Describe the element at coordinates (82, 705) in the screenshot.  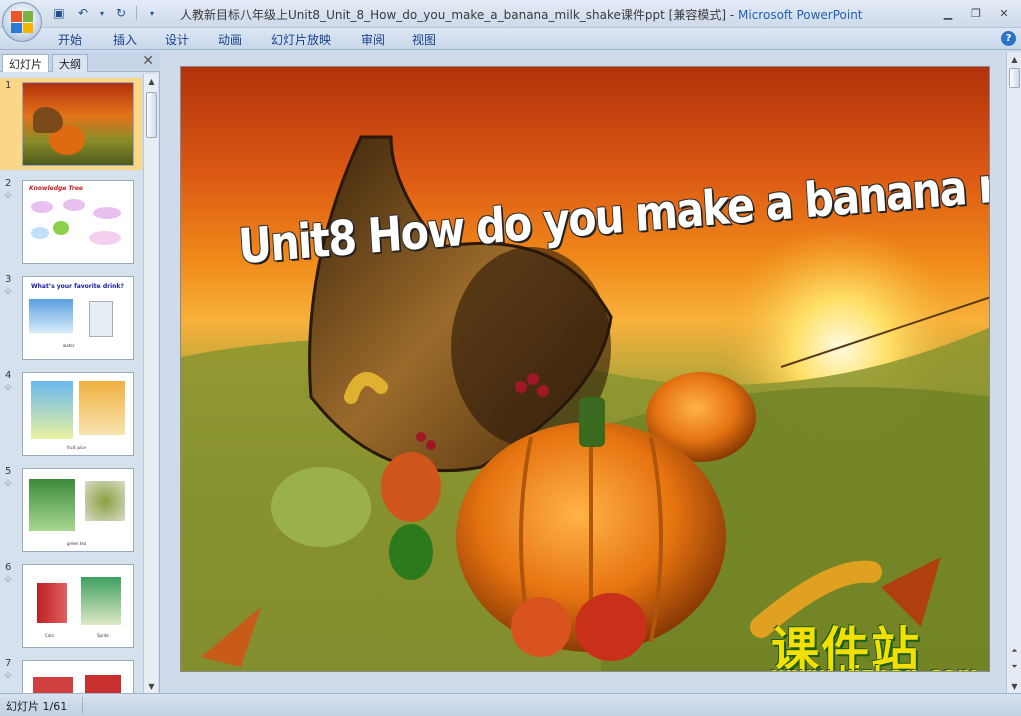
I see `status-separator` at that location.